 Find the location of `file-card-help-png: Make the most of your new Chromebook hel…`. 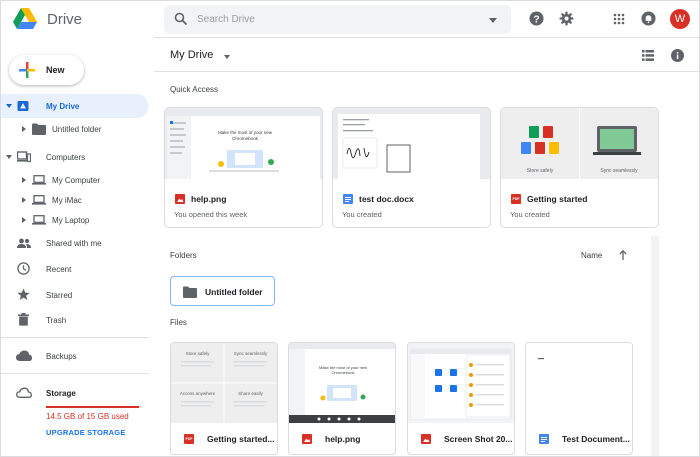

file-card-help-png: Make the most of your new Chromebook hel… is located at coordinates (342, 398).